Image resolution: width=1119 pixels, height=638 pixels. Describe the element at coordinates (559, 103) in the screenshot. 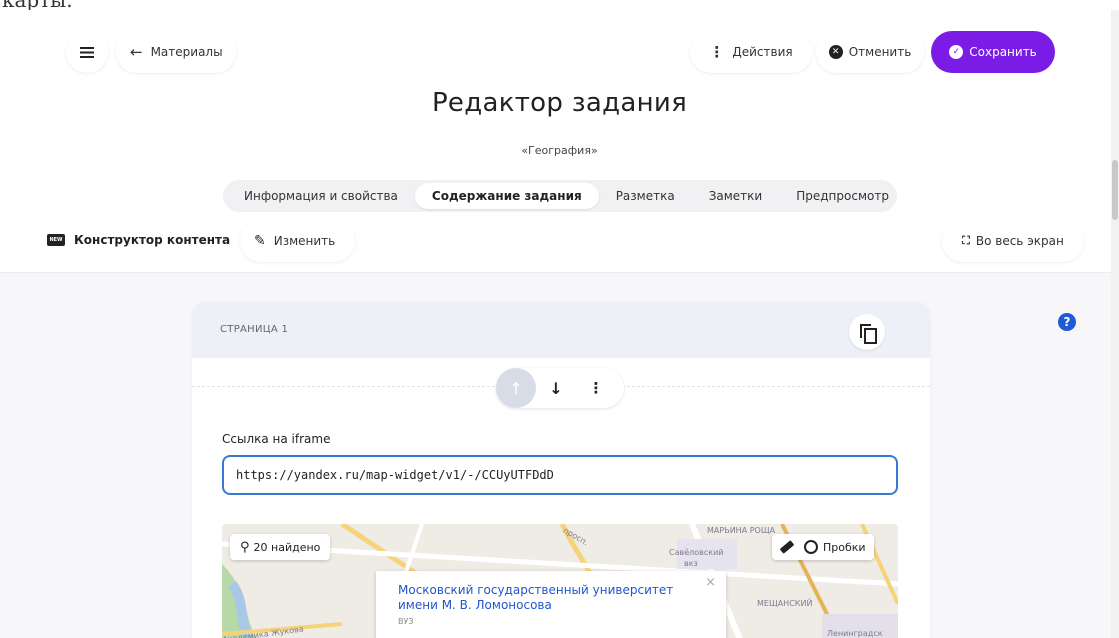

I see `page-title: Редактор задания` at that location.